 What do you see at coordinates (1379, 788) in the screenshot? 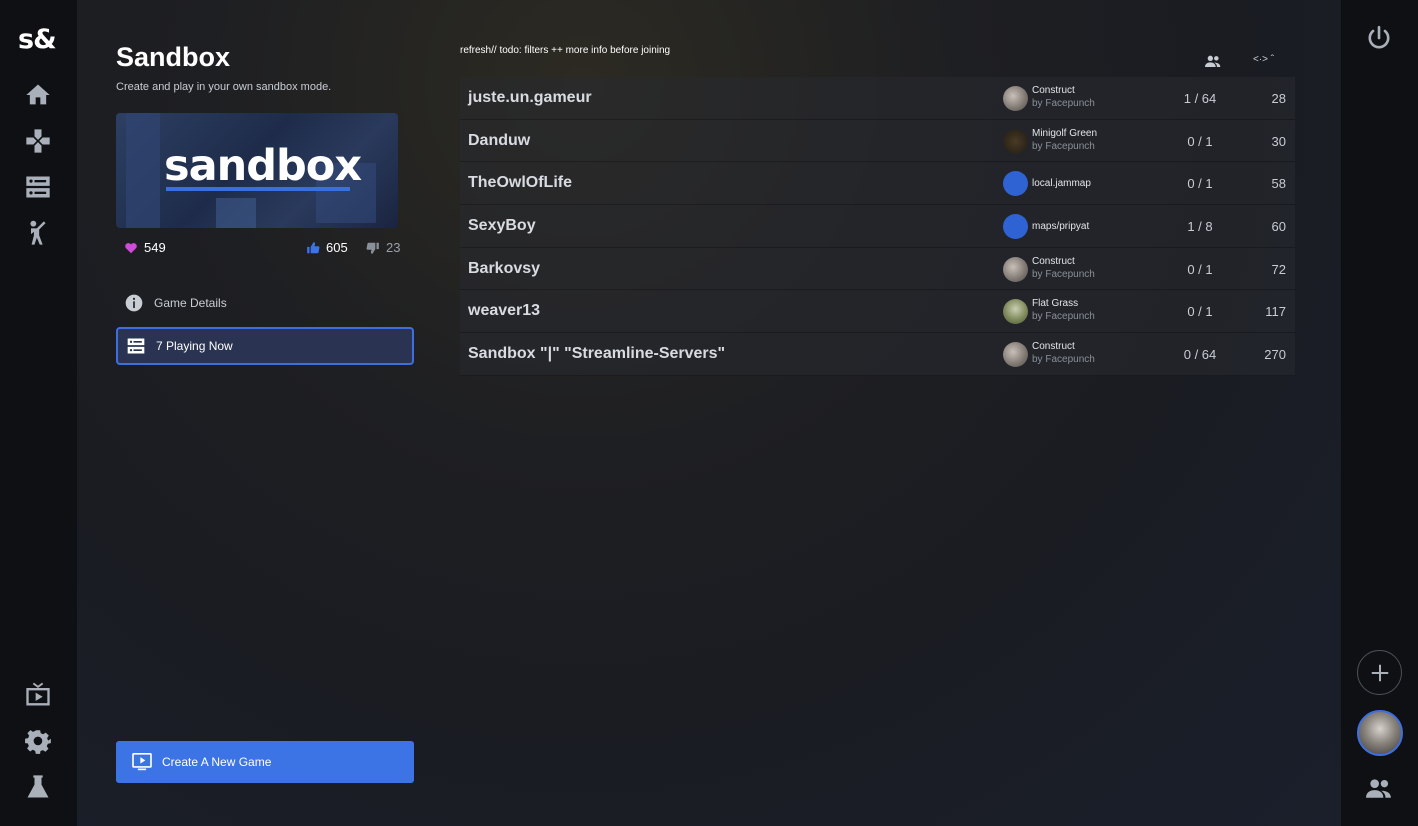
I see `friends-icon` at bounding box center [1379, 788].